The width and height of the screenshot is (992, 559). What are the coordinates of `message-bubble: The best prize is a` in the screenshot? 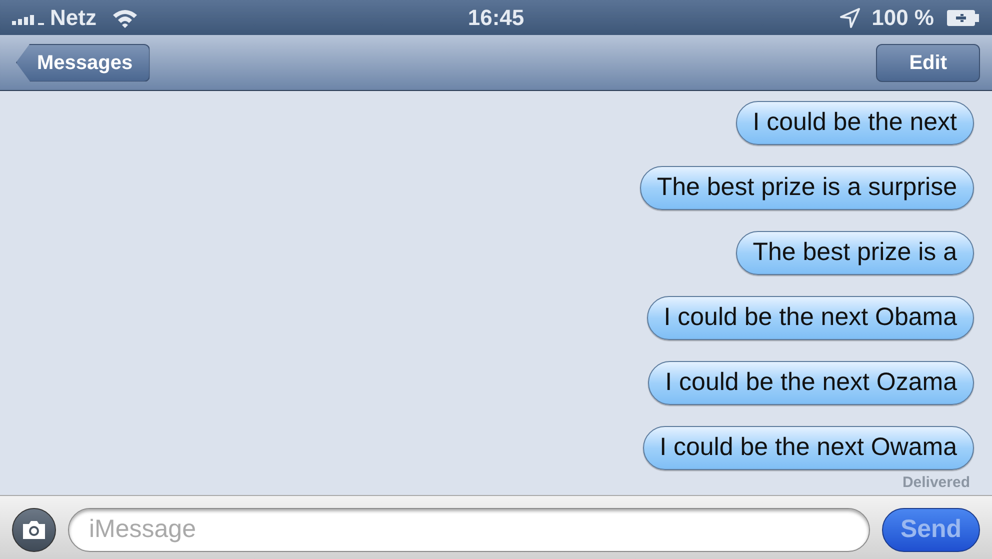 It's located at (855, 253).